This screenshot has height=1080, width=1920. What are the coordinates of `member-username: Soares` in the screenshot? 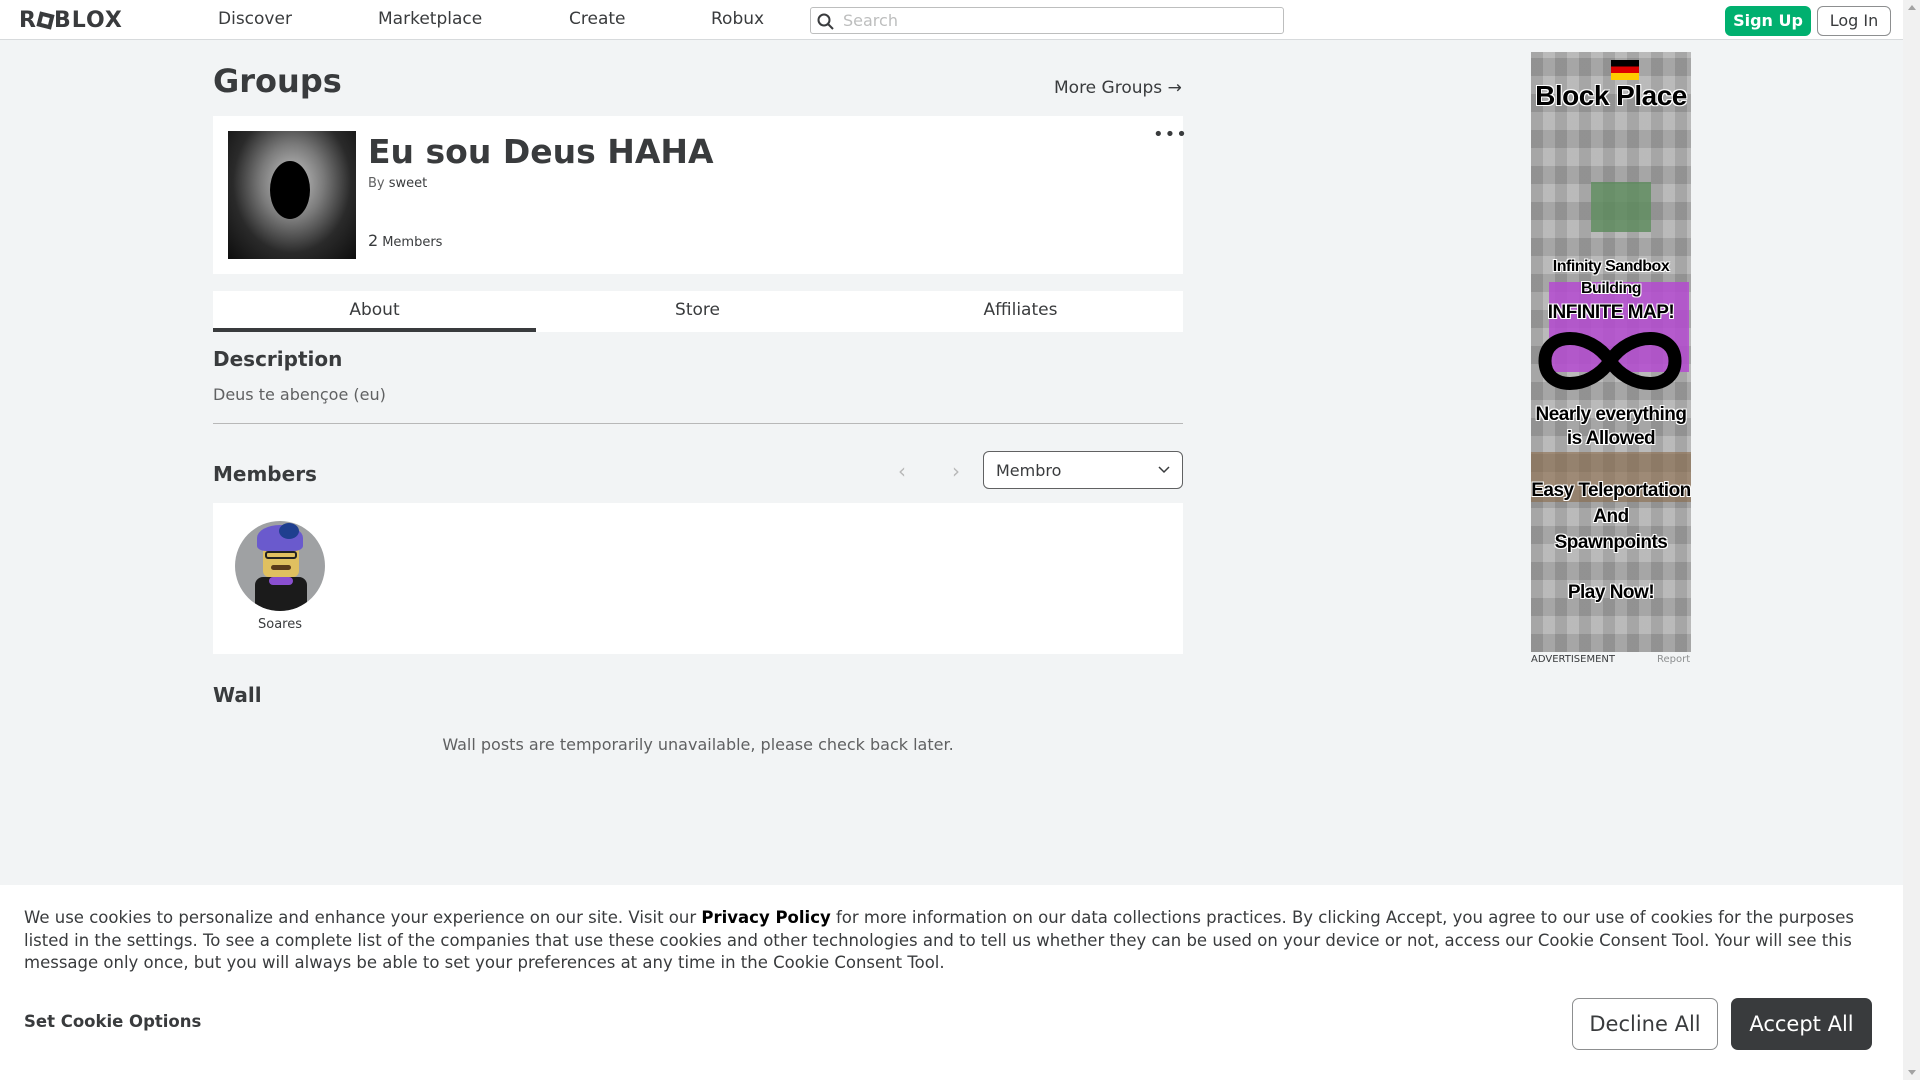 It's located at (280, 624).